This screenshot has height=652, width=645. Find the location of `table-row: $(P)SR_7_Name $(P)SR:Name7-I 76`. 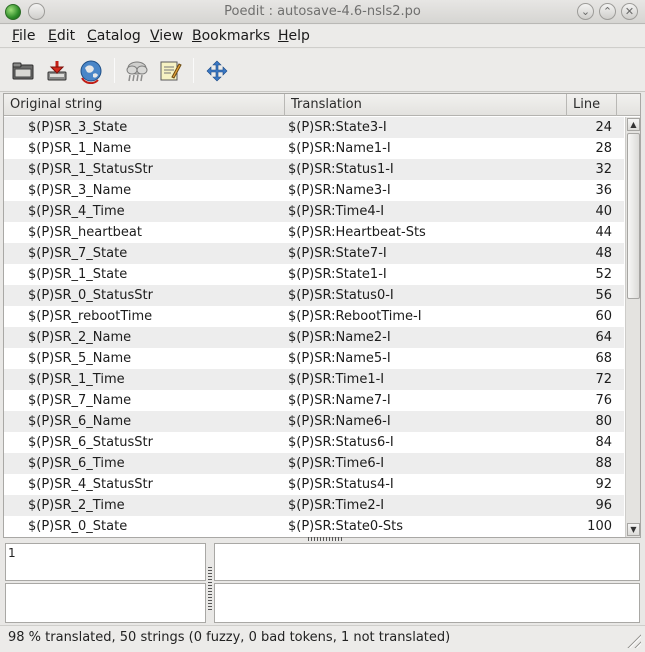

table-row: $(P)SR_7_Name $(P)SR:Name7-I 76 is located at coordinates (314, 400).